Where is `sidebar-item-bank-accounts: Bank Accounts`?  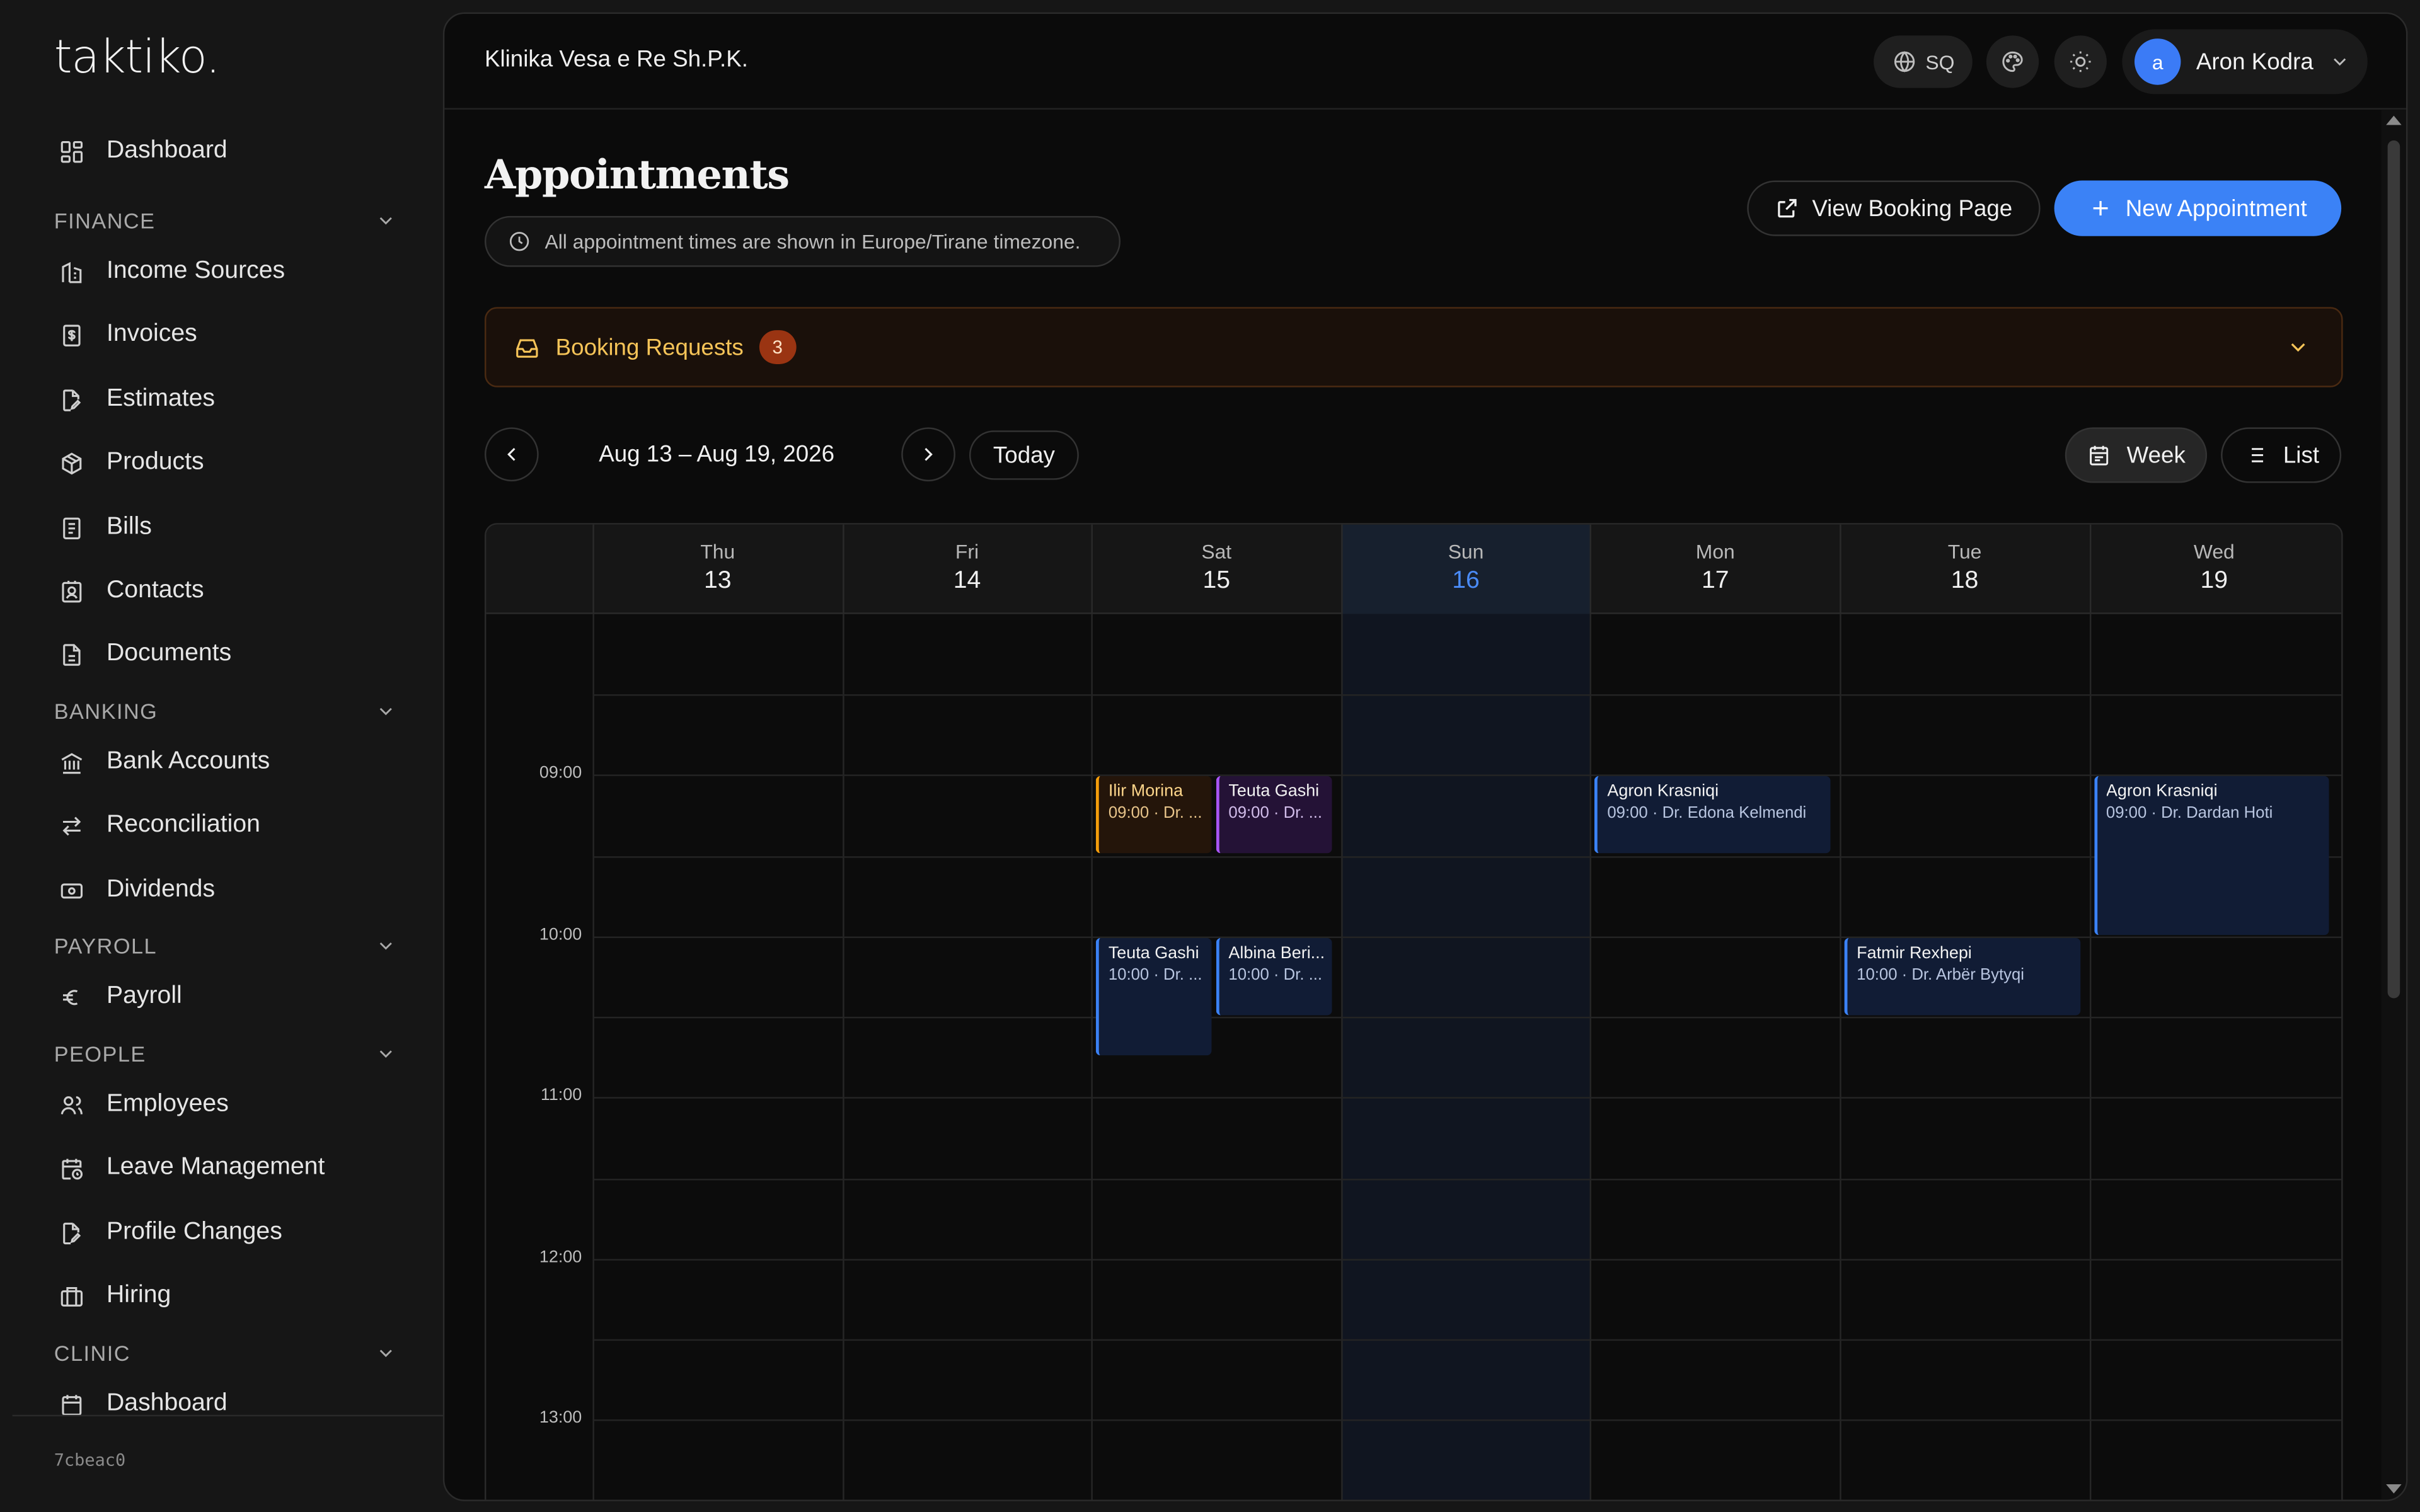
sidebar-item-bank-accounts: Bank Accounts is located at coordinates (231, 762).